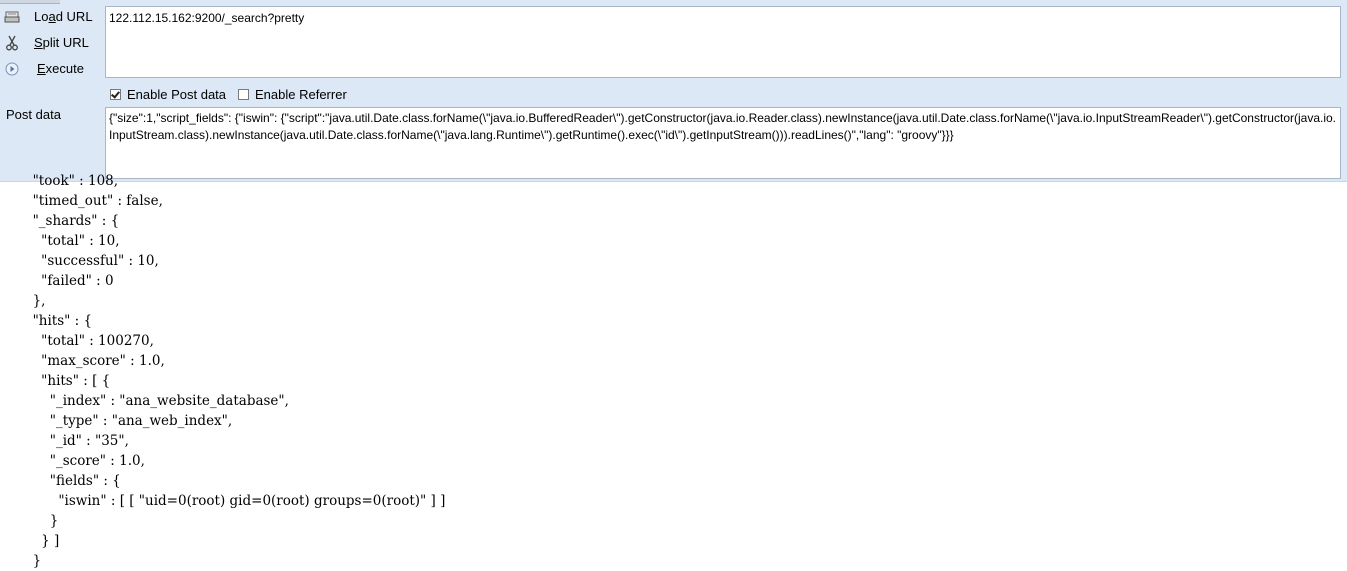 The height and width of the screenshot is (571, 1347). What do you see at coordinates (243, 94) in the screenshot?
I see `checkbox-unchecked-icon` at bounding box center [243, 94].